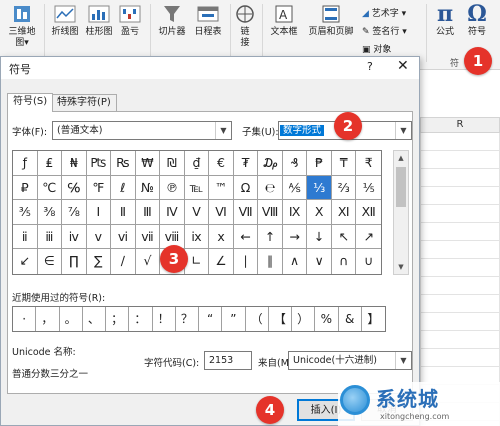  What do you see at coordinates (257, 319) in the screenshot?
I see `recent-symbol-cell: （` at bounding box center [257, 319].